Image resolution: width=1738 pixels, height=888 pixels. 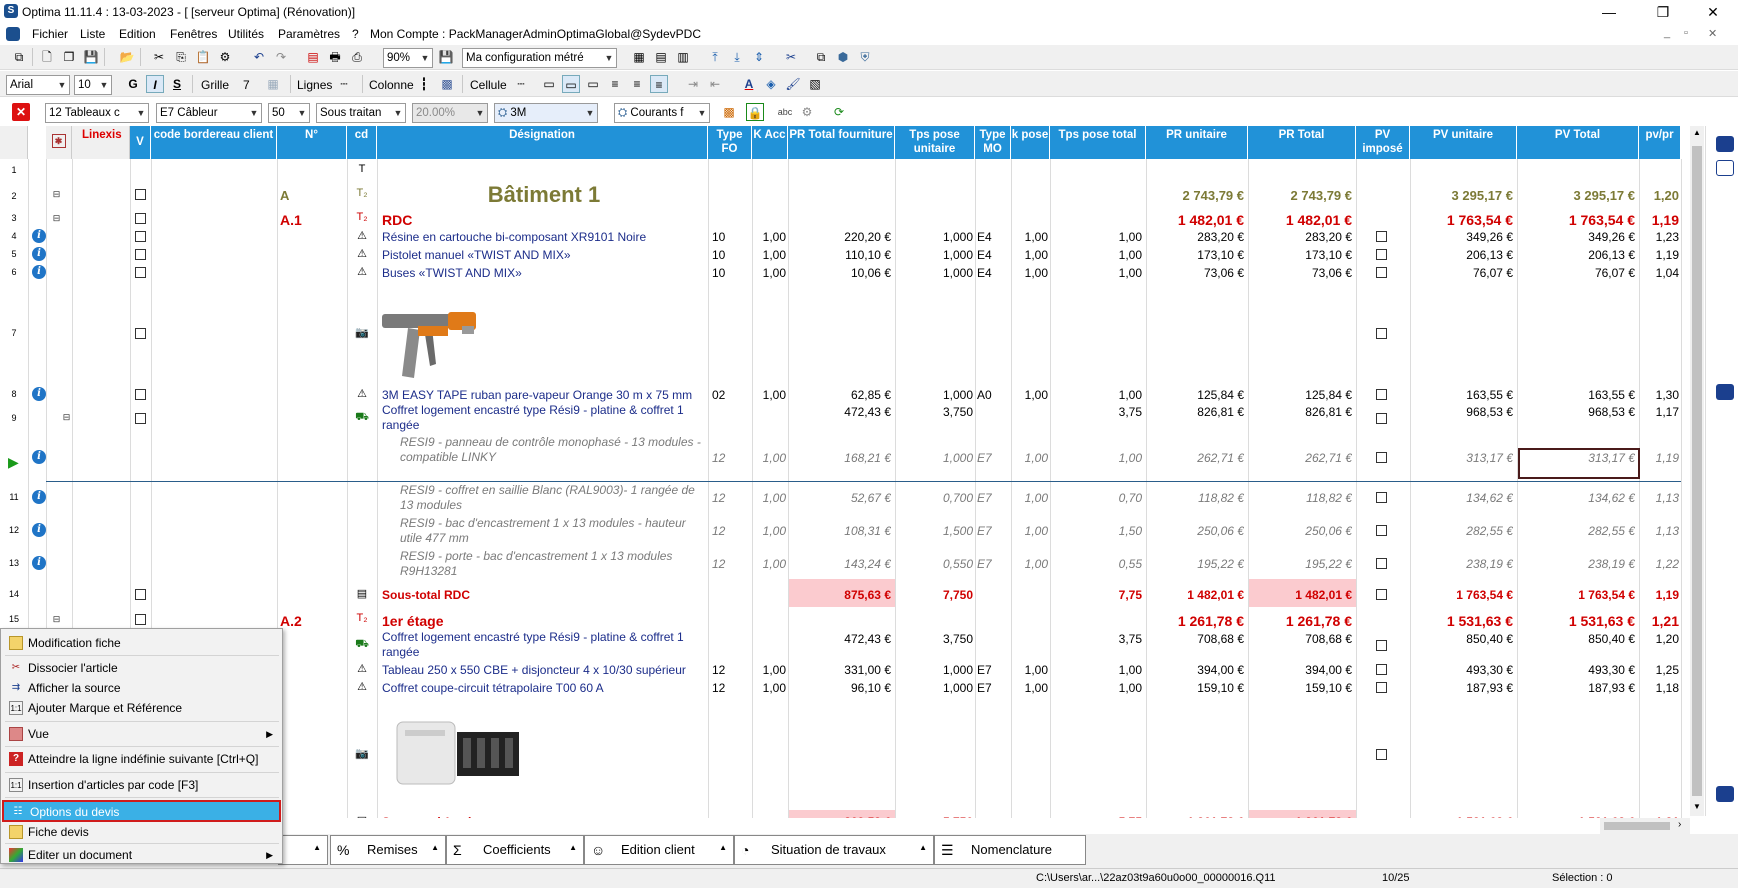 What do you see at coordinates (1576, 195) in the screenshot?
I see `cell-pv-total: 3 295,17 €` at bounding box center [1576, 195].